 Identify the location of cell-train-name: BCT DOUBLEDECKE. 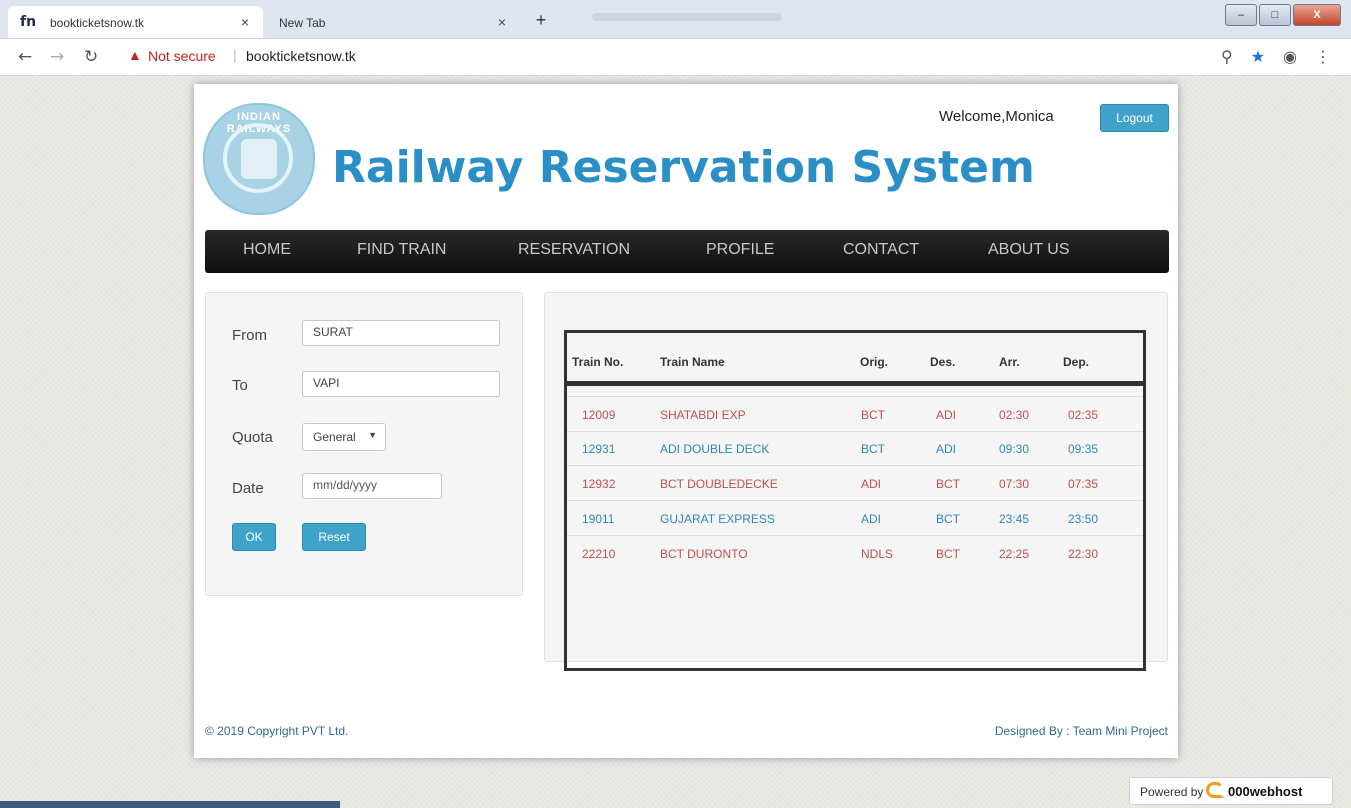
(719, 484).